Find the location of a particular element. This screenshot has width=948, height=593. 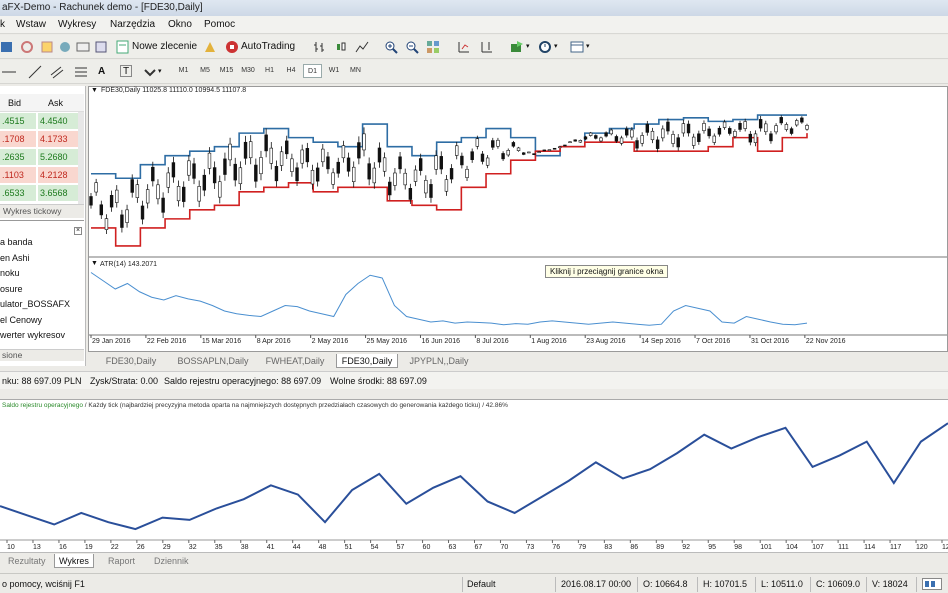

timeframe-m5: M5 is located at coordinates (205, 71).